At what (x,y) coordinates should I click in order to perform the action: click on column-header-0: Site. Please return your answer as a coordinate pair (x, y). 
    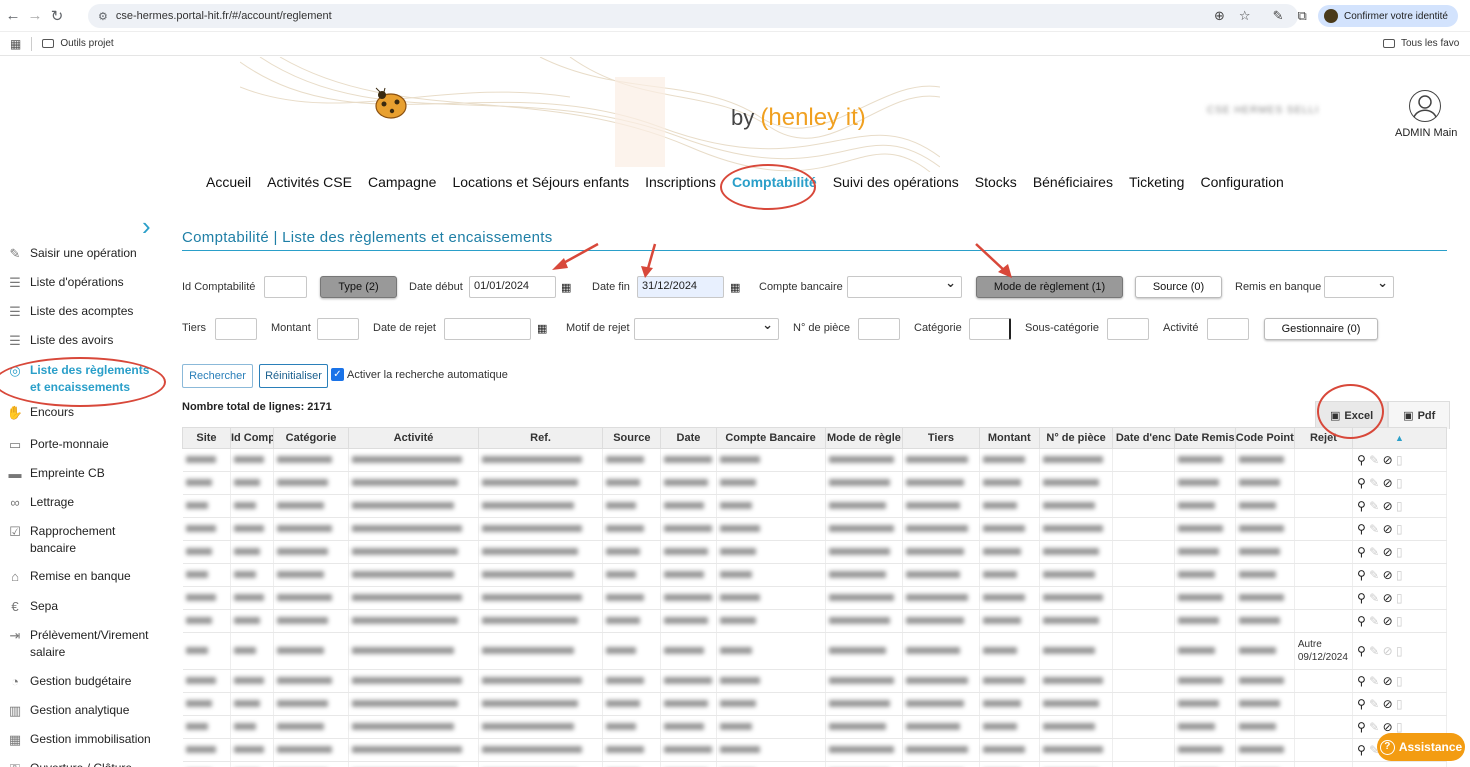
    Looking at the image, I should click on (206, 438).